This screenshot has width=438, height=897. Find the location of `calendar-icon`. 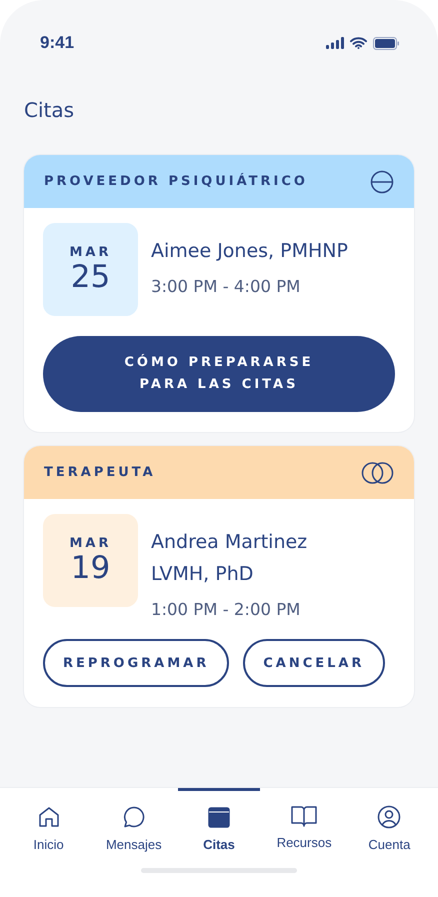

calendar-icon is located at coordinates (218, 817).